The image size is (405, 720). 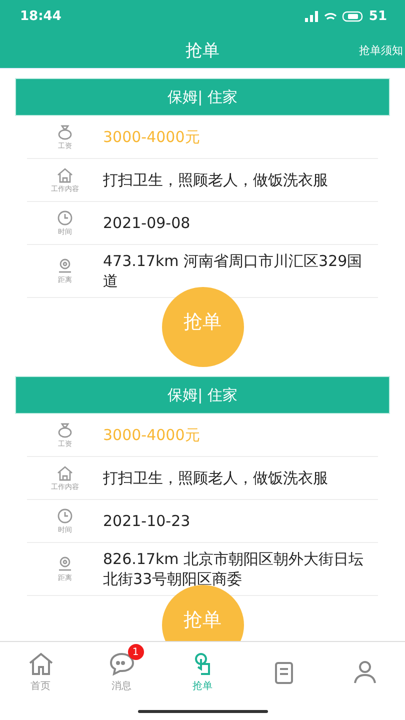 I want to click on chat-bubble-icon, so click(x=122, y=664).